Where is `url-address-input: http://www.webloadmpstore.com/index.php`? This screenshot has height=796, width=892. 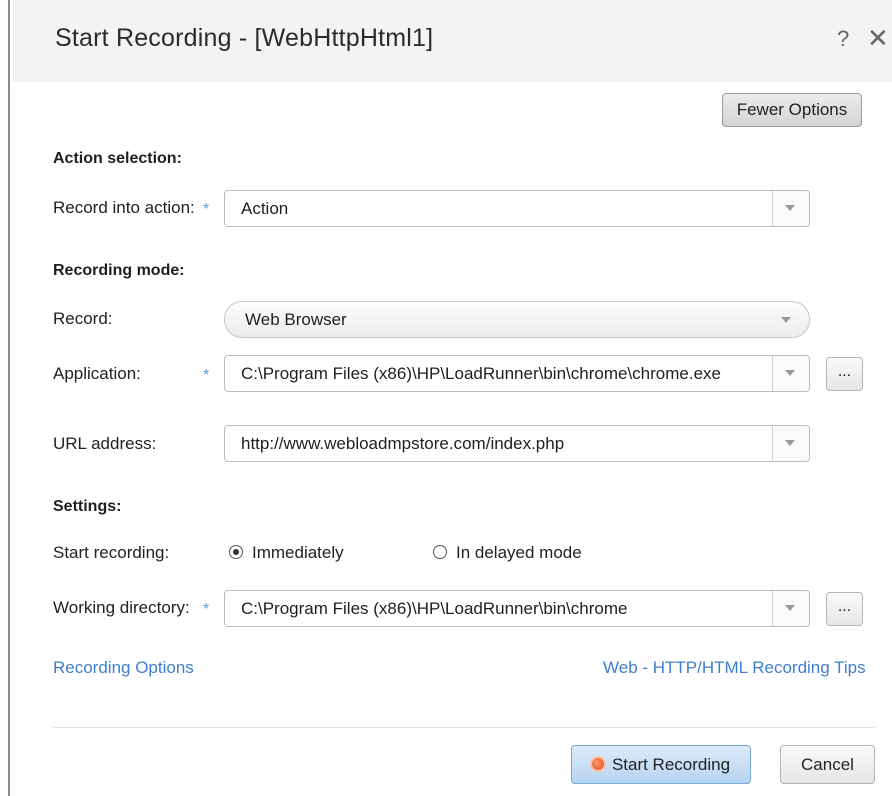
url-address-input: http://www.webloadmpstore.com/index.php is located at coordinates (517, 443).